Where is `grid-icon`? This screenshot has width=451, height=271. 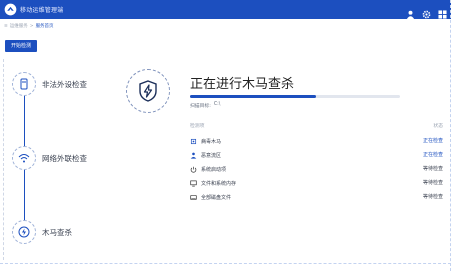
grid-icon is located at coordinates (442, 11).